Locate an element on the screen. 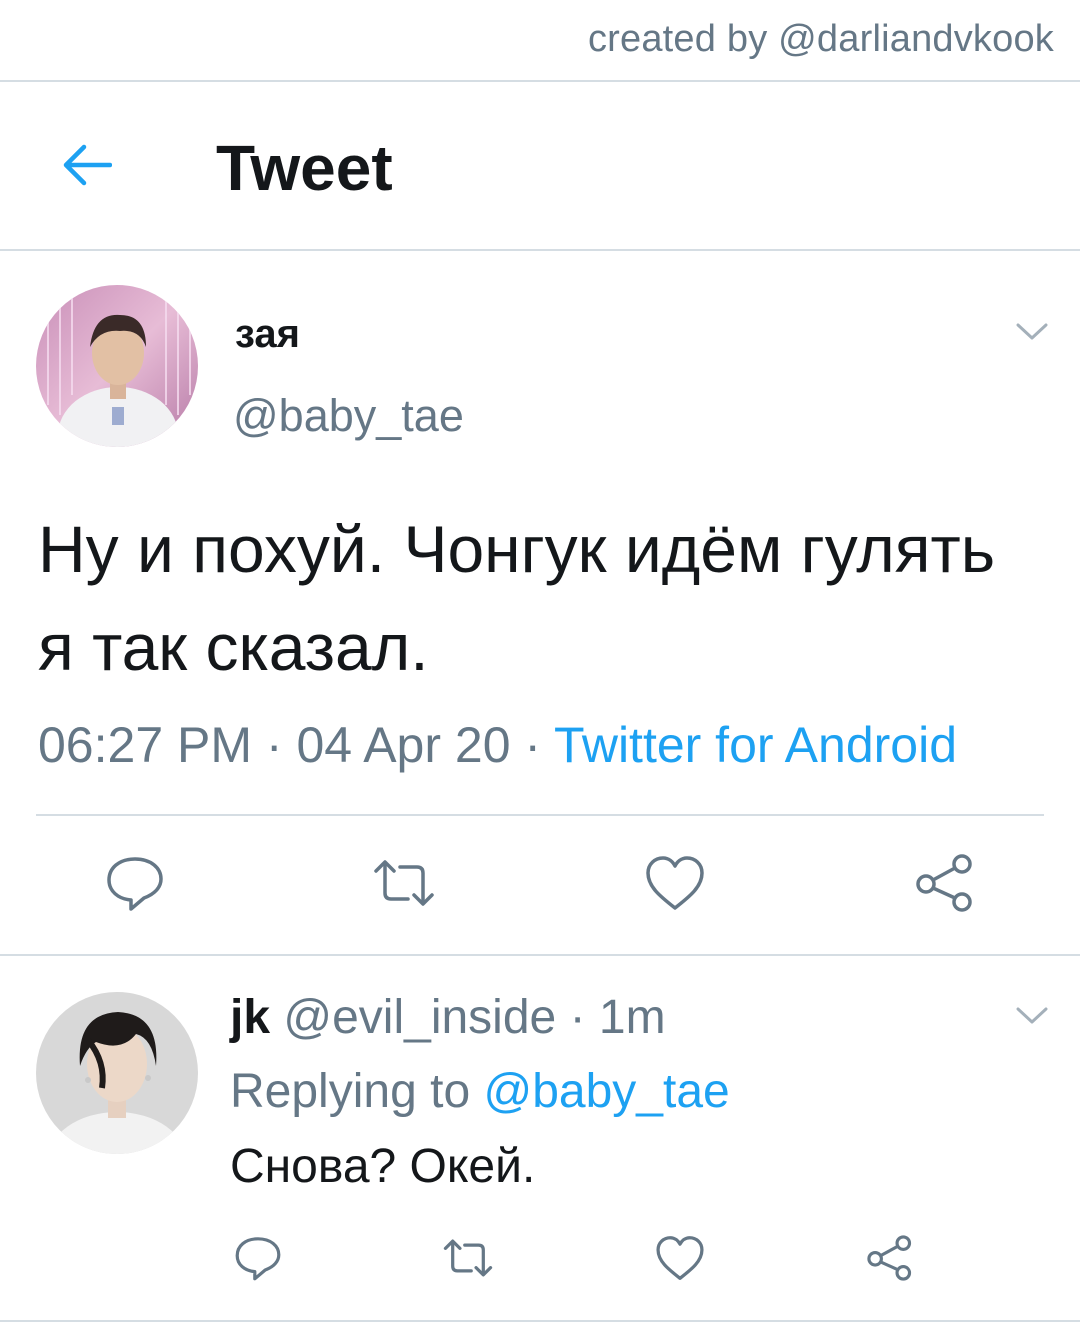 The height and width of the screenshot is (1340, 1080). back-button is located at coordinates (86, 167).